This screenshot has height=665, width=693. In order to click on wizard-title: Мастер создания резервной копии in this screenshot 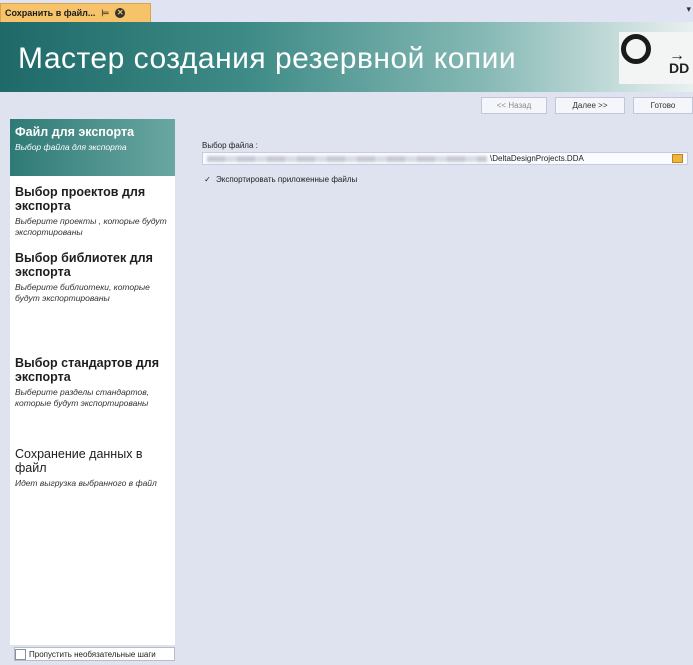, I will do `click(267, 58)`.